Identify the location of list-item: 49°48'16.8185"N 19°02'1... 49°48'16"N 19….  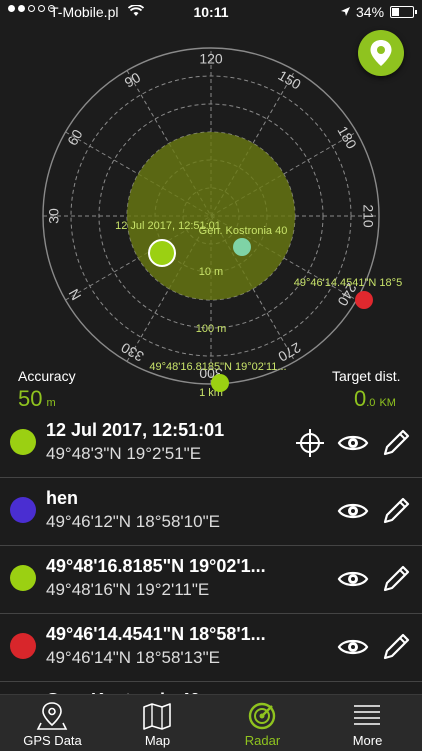
(211, 580).